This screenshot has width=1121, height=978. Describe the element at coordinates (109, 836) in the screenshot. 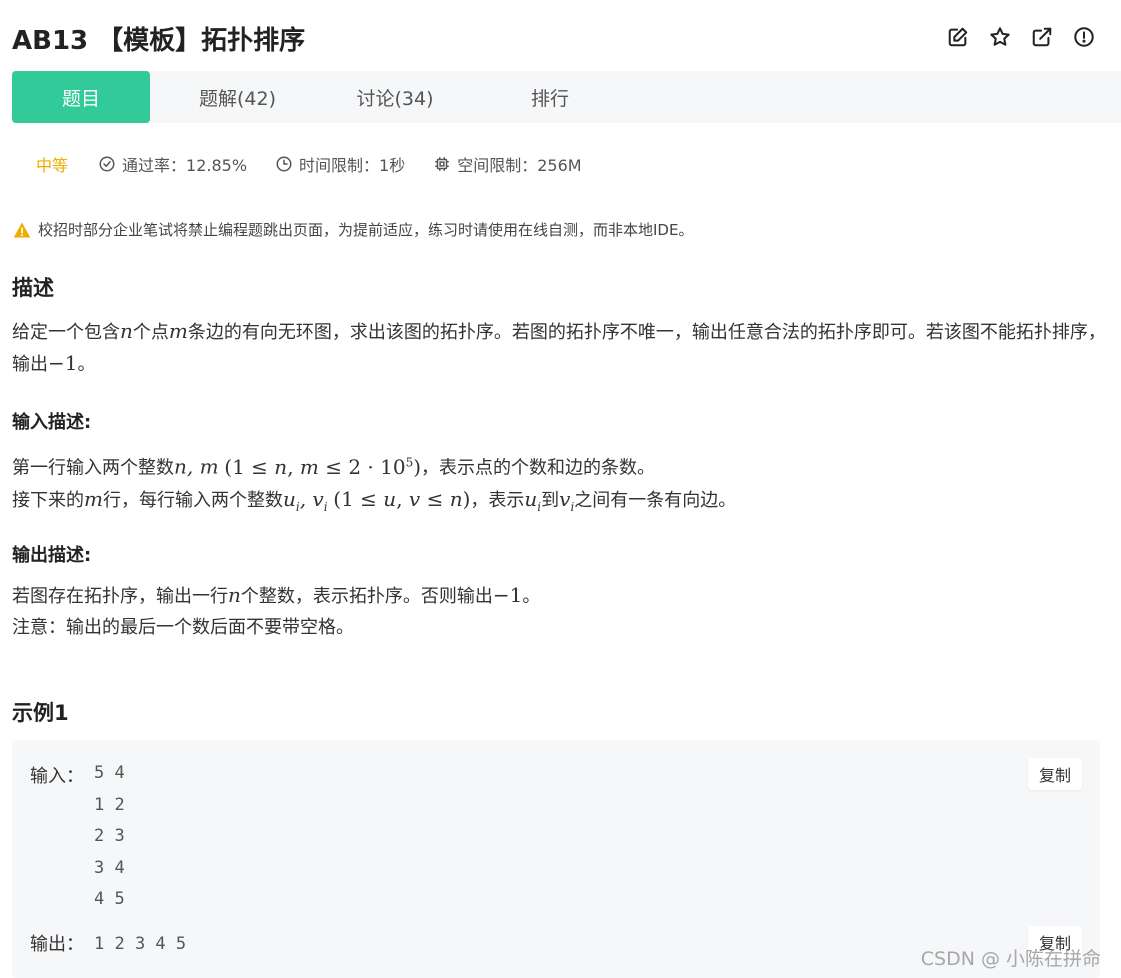

I see `example-input: 5 4 1 2 2 3 3 4 4 5` at that location.